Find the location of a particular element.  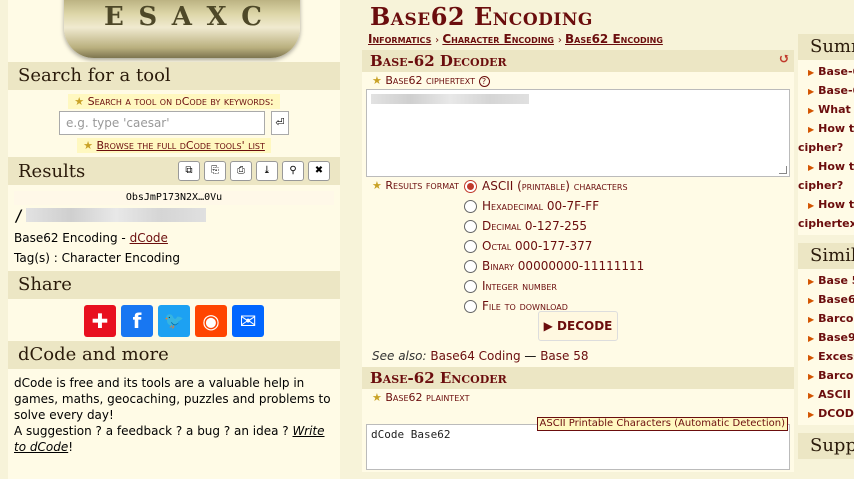

share-buttons: ✚ f 🐦 ◉ ✉ is located at coordinates (174, 320).